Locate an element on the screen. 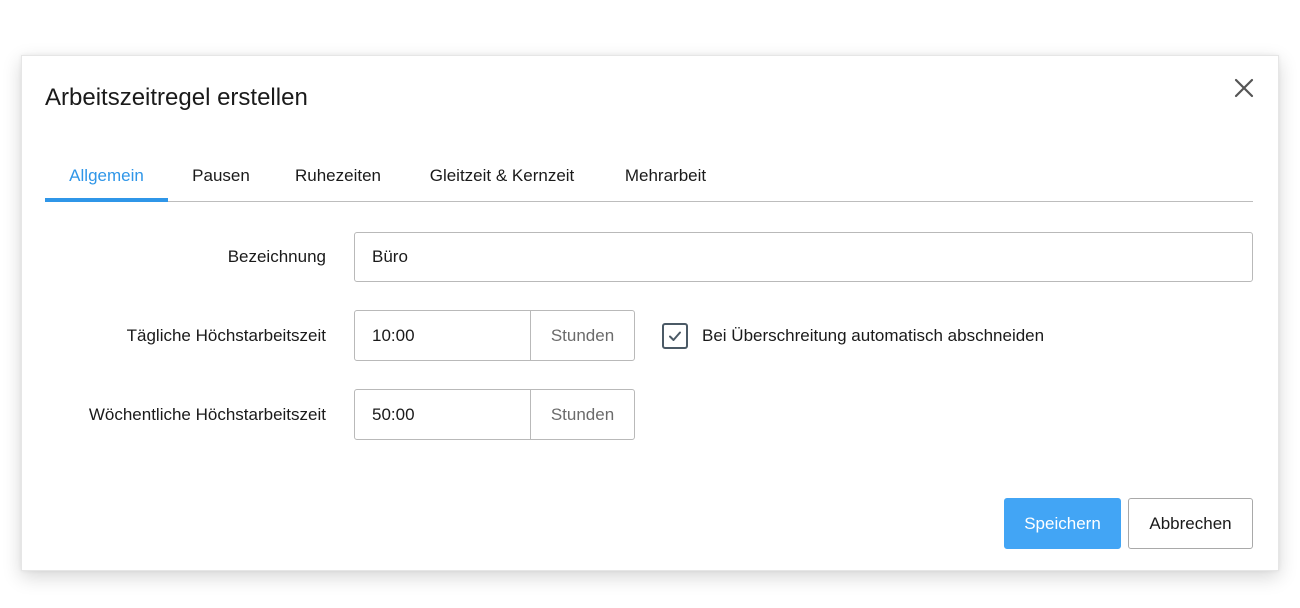 The width and height of the screenshot is (1300, 608). close-icon is located at coordinates (1244, 88).